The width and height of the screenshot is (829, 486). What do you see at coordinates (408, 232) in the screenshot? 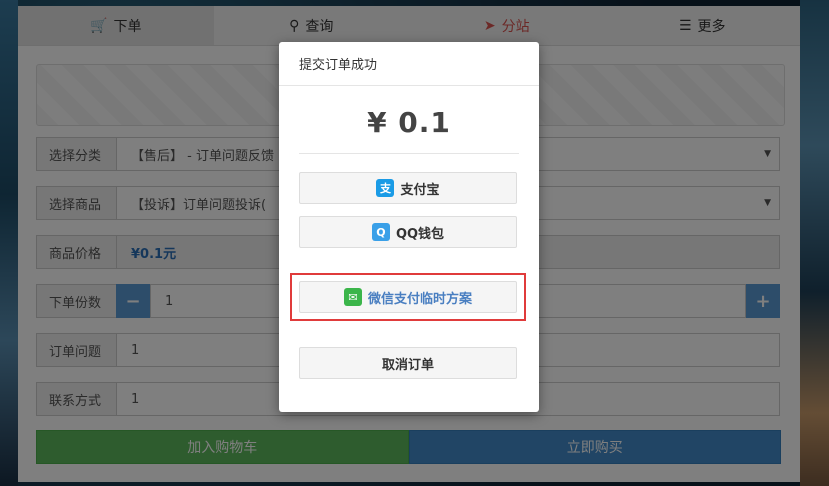
I see `qq-wallet-button: Q QQ钱包` at bounding box center [408, 232].